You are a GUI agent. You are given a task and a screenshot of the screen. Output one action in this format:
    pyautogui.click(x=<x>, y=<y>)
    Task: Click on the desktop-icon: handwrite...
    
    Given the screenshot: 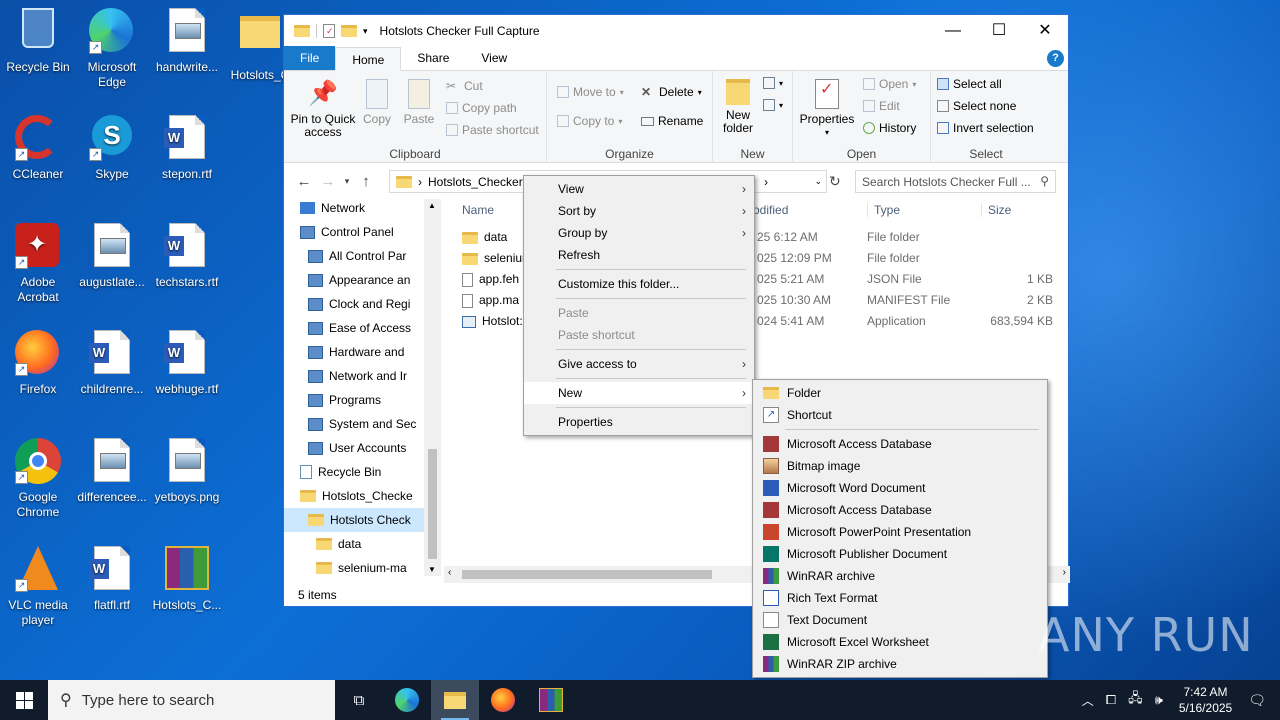 What is the action you would take?
    pyautogui.click(x=187, y=41)
    